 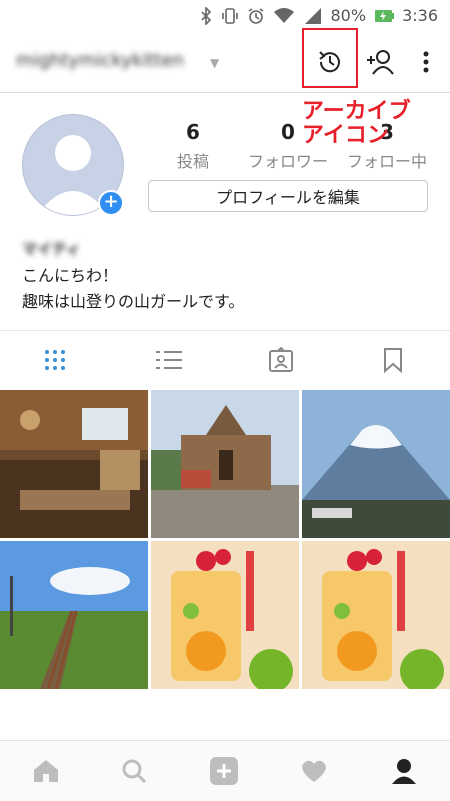 I want to click on list-icon, so click(x=169, y=360).